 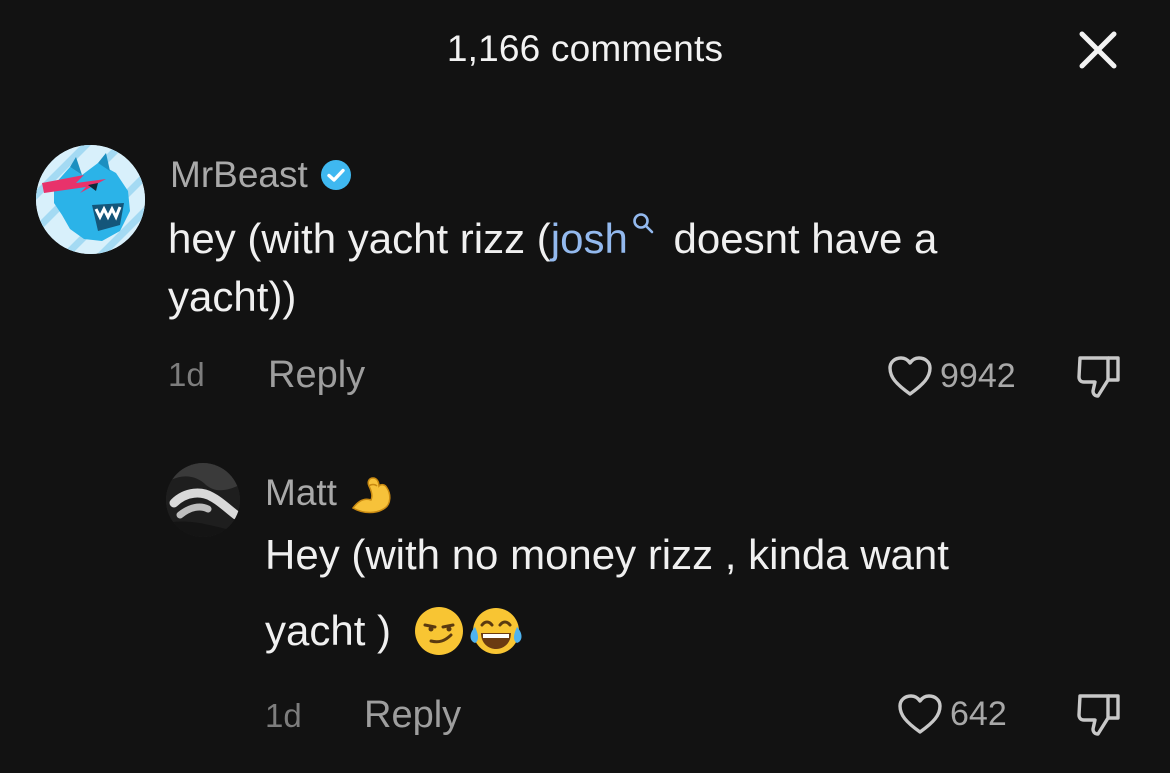 What do you see at coordinates (978, 375) in the screenshot?
I see `like-count: 9942` at bounding box center [978, 375].